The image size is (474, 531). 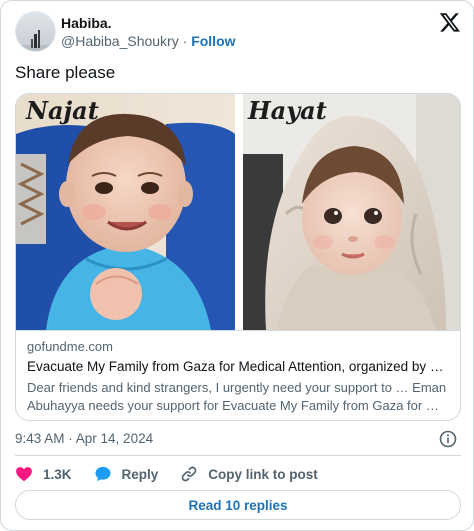 What do you see at coordinates (238, 330) in the screenshot?
I see `card-divider` at bounding box center [238, 330].